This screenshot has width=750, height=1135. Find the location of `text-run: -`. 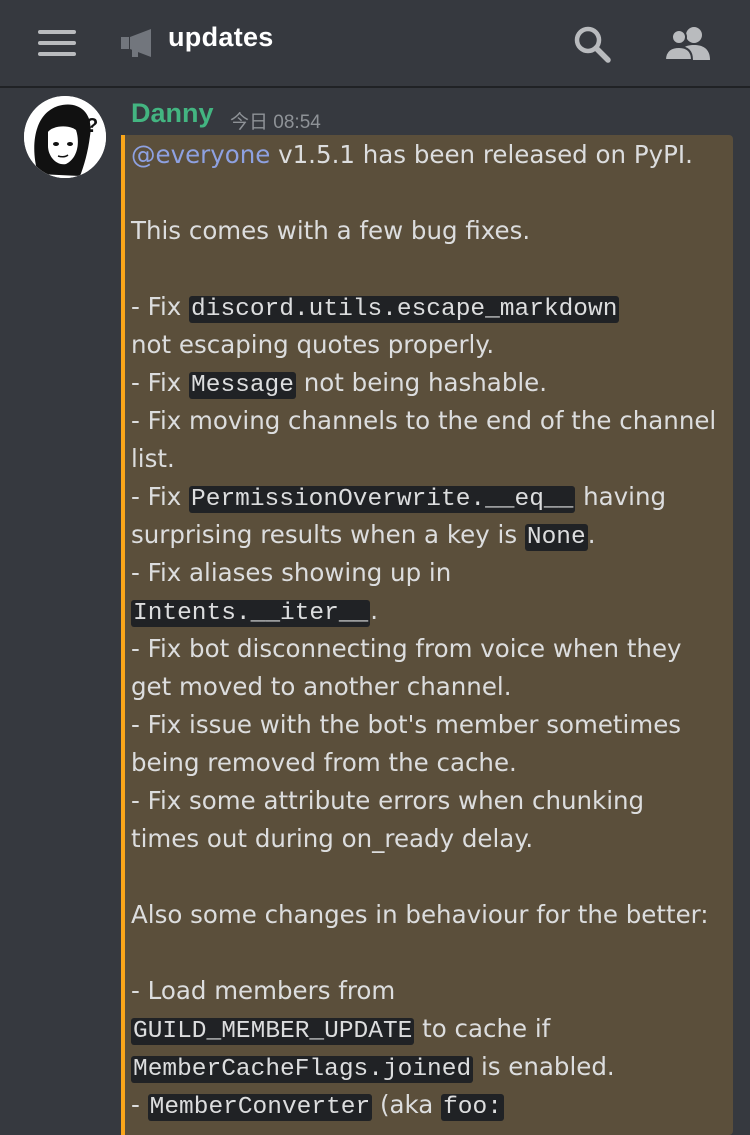

text-run: - is located at coordinates (139, 1104).